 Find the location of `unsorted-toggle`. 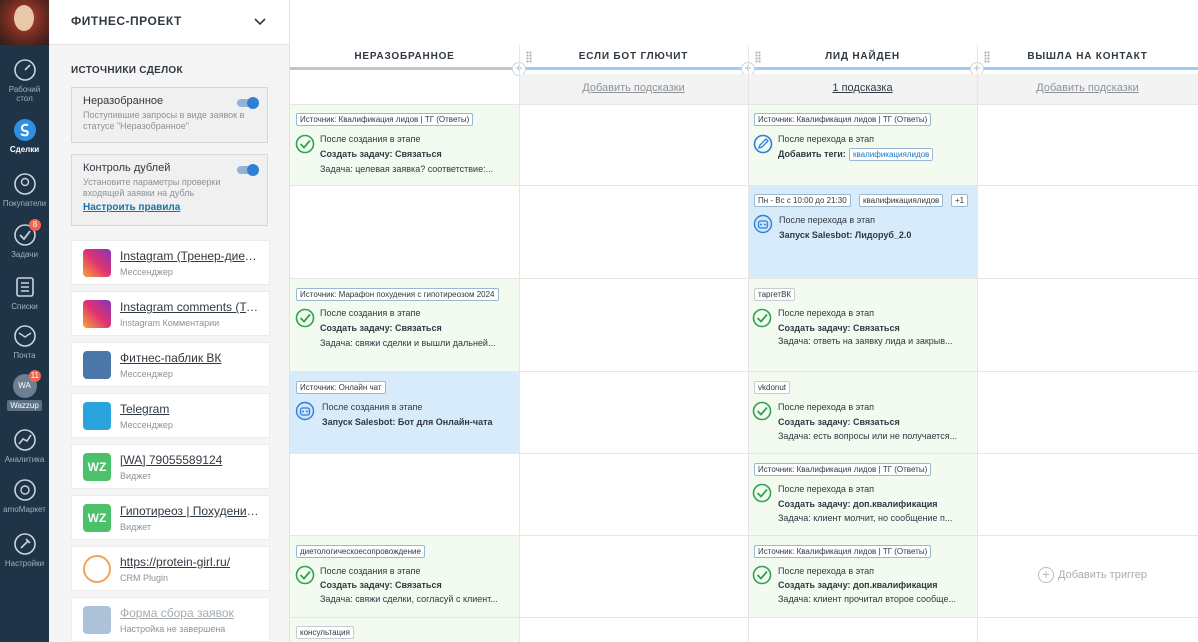

unsorted-toggle is located at coordinates (248, 103).